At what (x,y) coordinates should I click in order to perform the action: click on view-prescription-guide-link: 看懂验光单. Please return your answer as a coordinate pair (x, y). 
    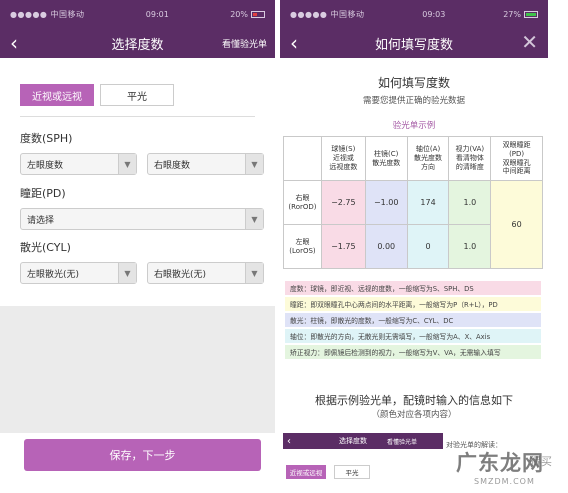
    Looking at the image, I should click on (244, 43).